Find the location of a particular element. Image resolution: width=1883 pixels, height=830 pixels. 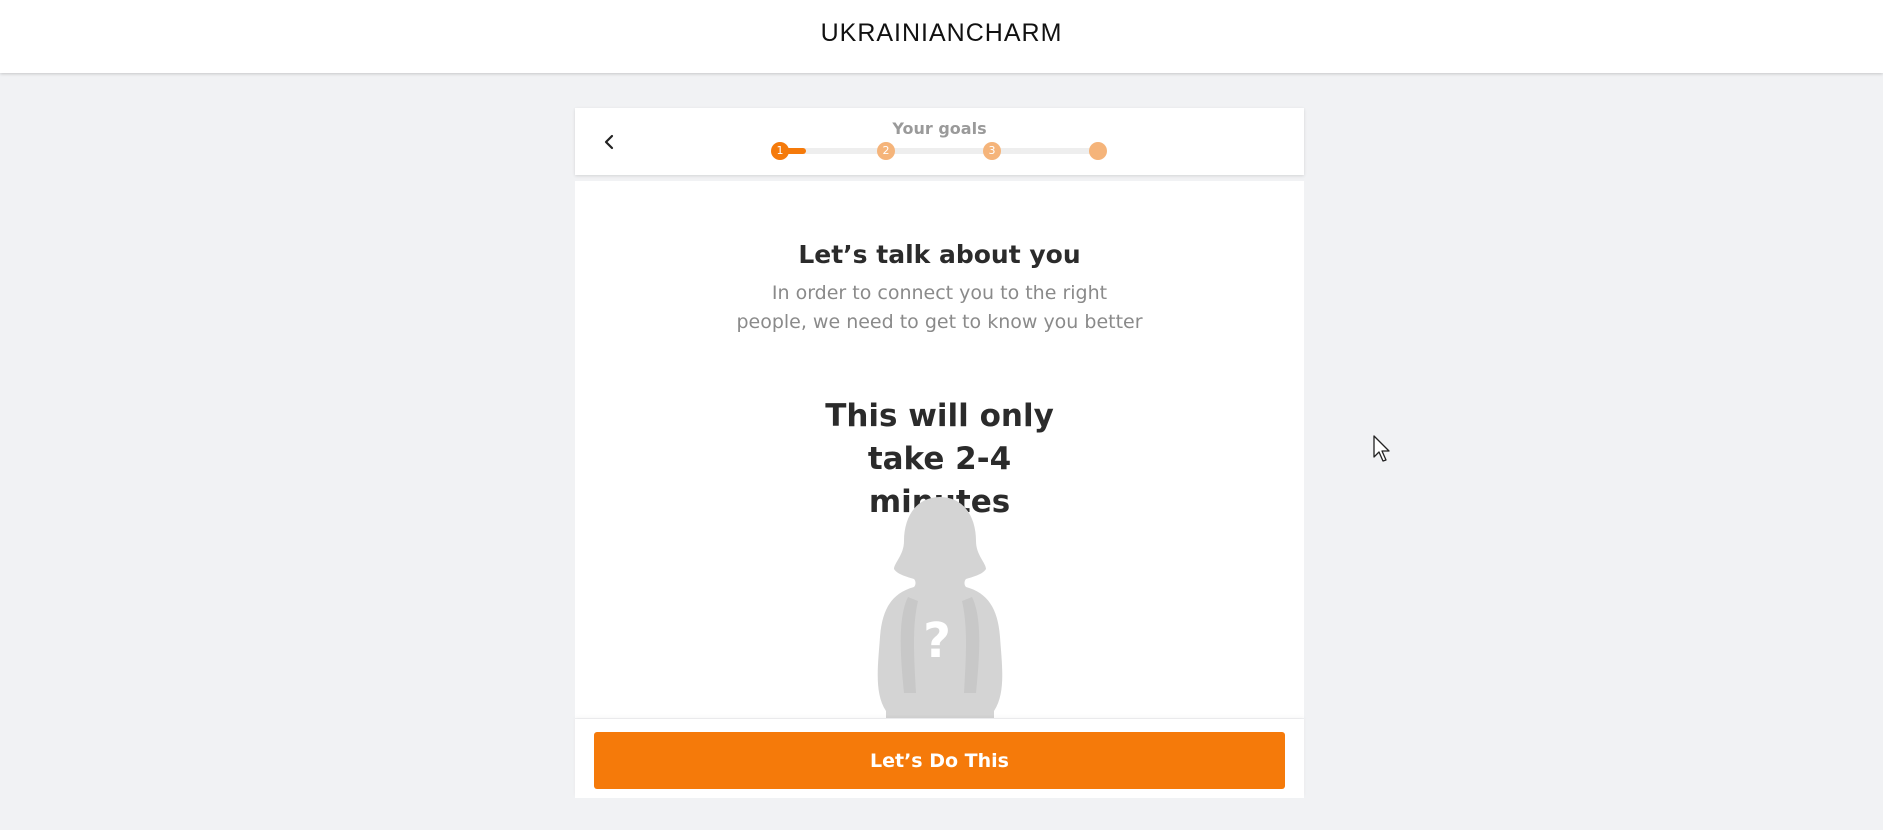

lets-do-this-button: Let’s Do This is located at coordinates (939, 760).